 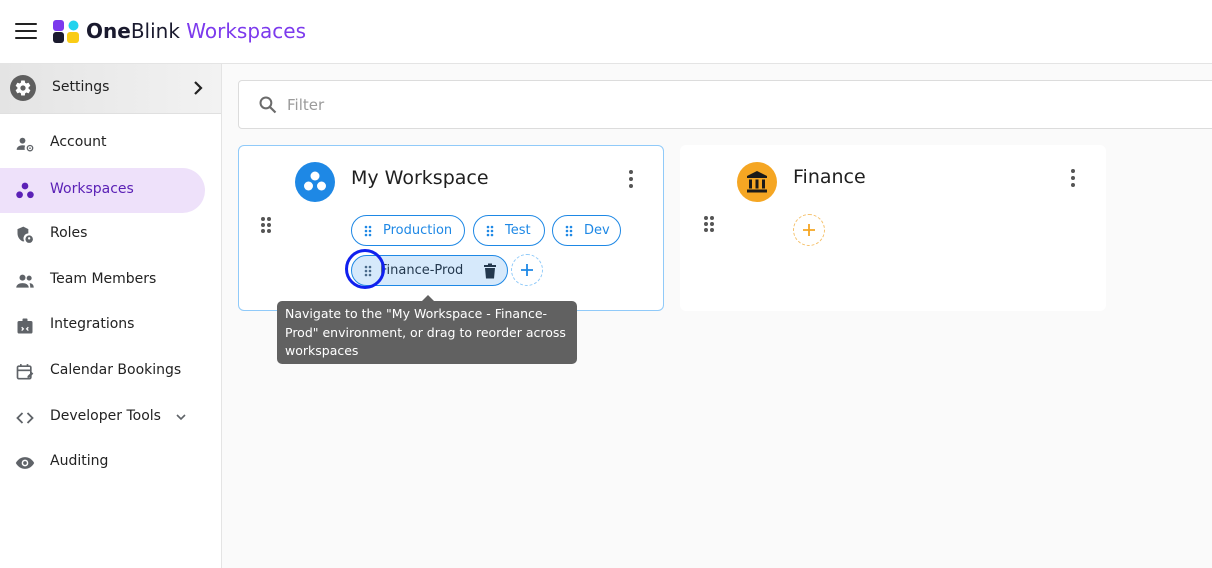 What do you see at coordinates (69, 233) in the screenshot?
I see `sidebar-item-label: Roles` at bounding box center [69, 233].